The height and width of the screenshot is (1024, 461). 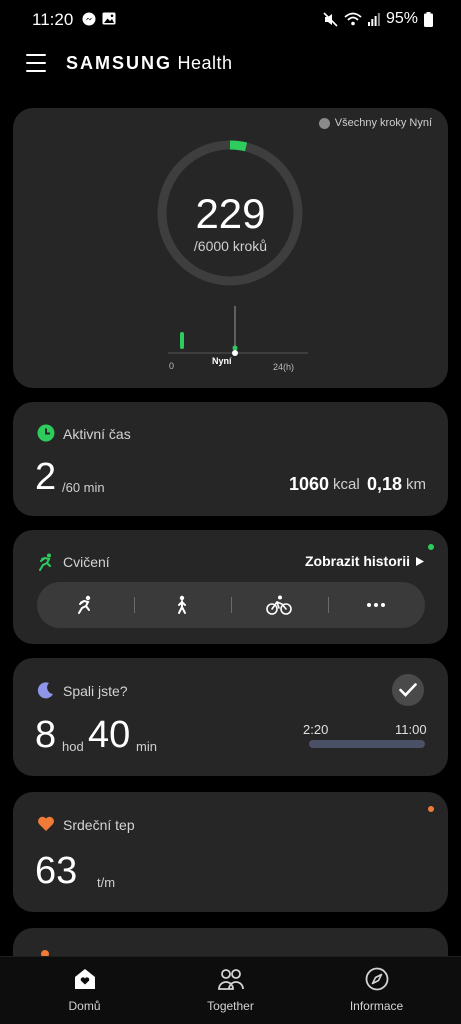 What do you see at coordinates (46, 823) in the screenshot?
I see `heart-icon` at bounding box center [46, 823].